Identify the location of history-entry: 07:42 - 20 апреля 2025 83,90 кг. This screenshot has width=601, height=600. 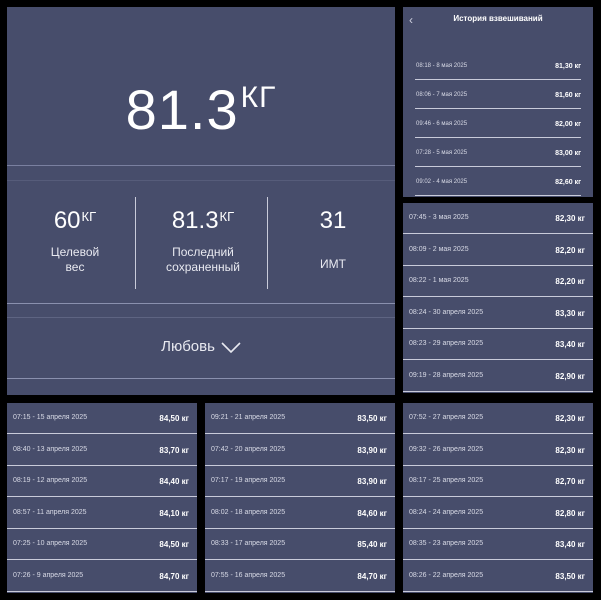
(300, 451).